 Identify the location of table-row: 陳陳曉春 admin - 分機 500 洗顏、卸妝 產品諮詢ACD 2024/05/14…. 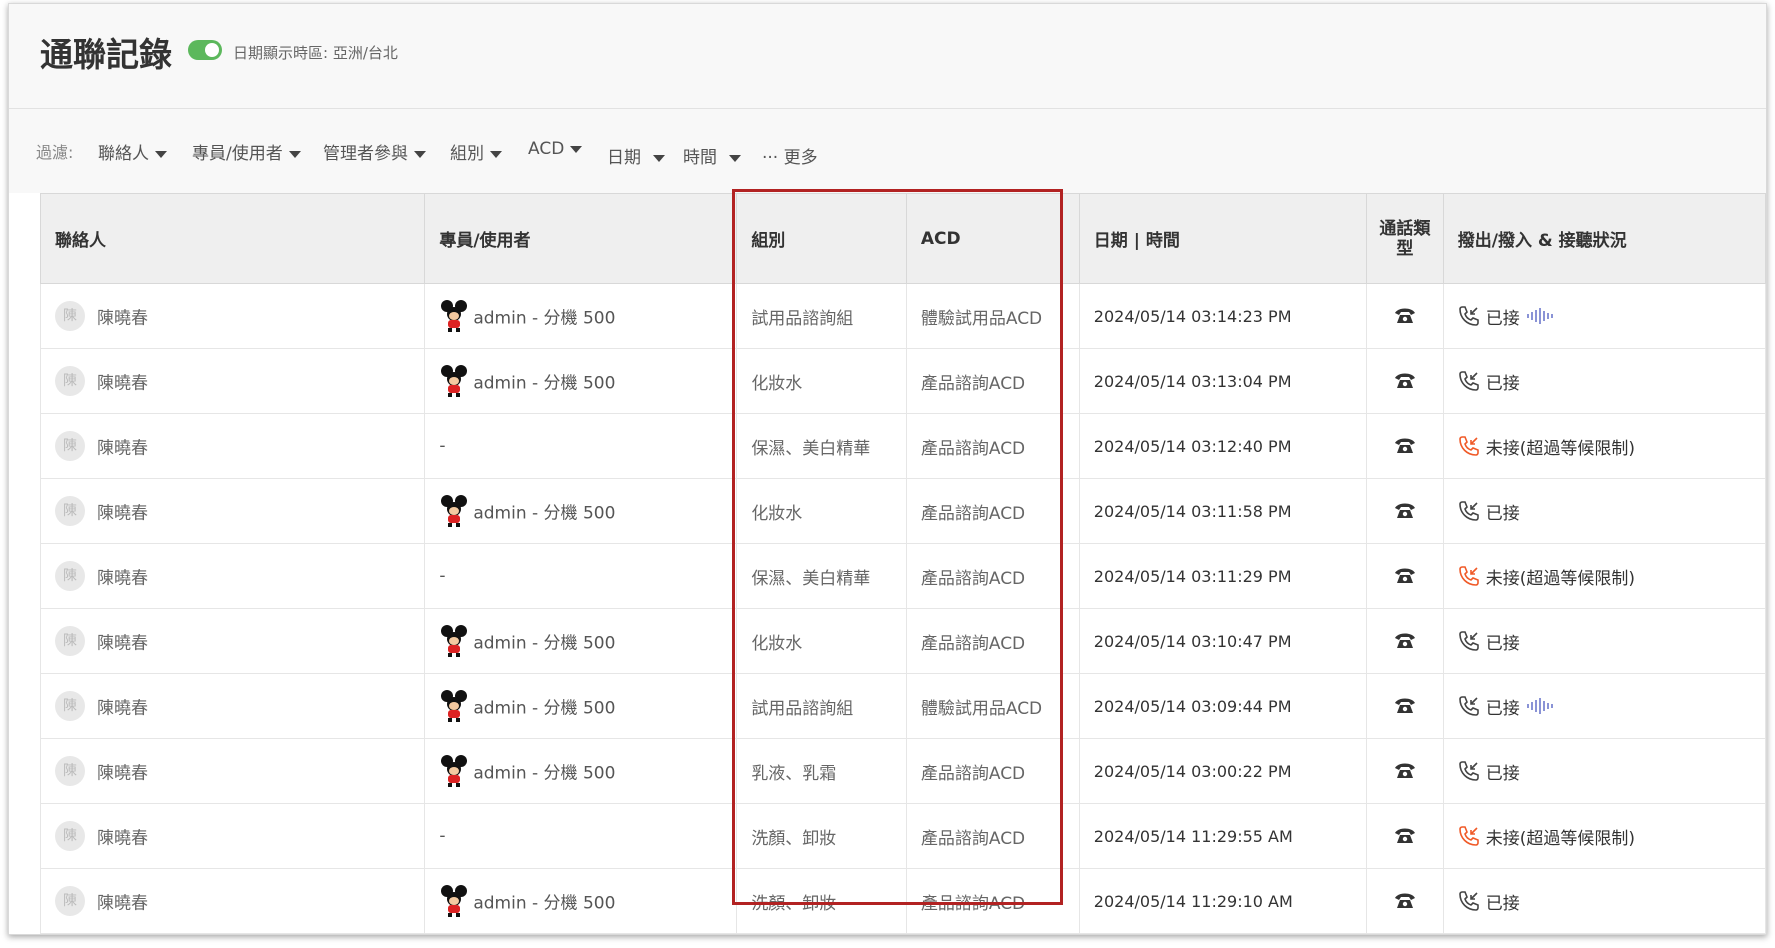
(902, 901).